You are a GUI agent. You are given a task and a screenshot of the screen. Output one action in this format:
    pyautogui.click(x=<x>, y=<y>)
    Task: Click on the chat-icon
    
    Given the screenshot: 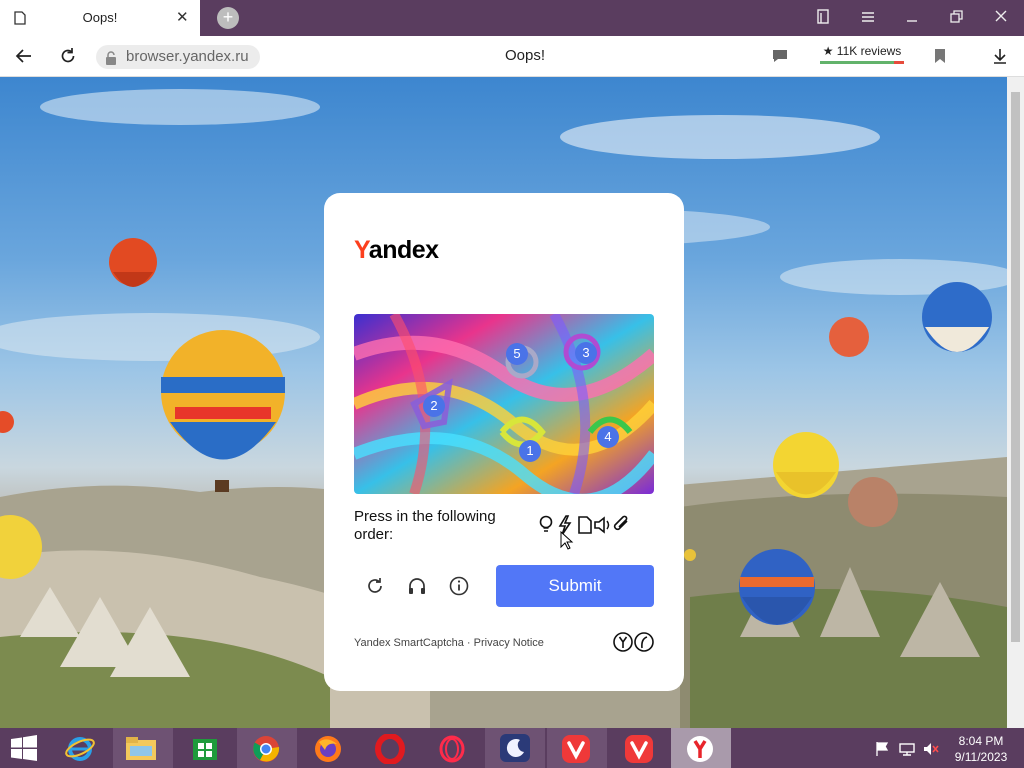 What is the action you would take?
    pyautogui.click(x=780, y=56)
    